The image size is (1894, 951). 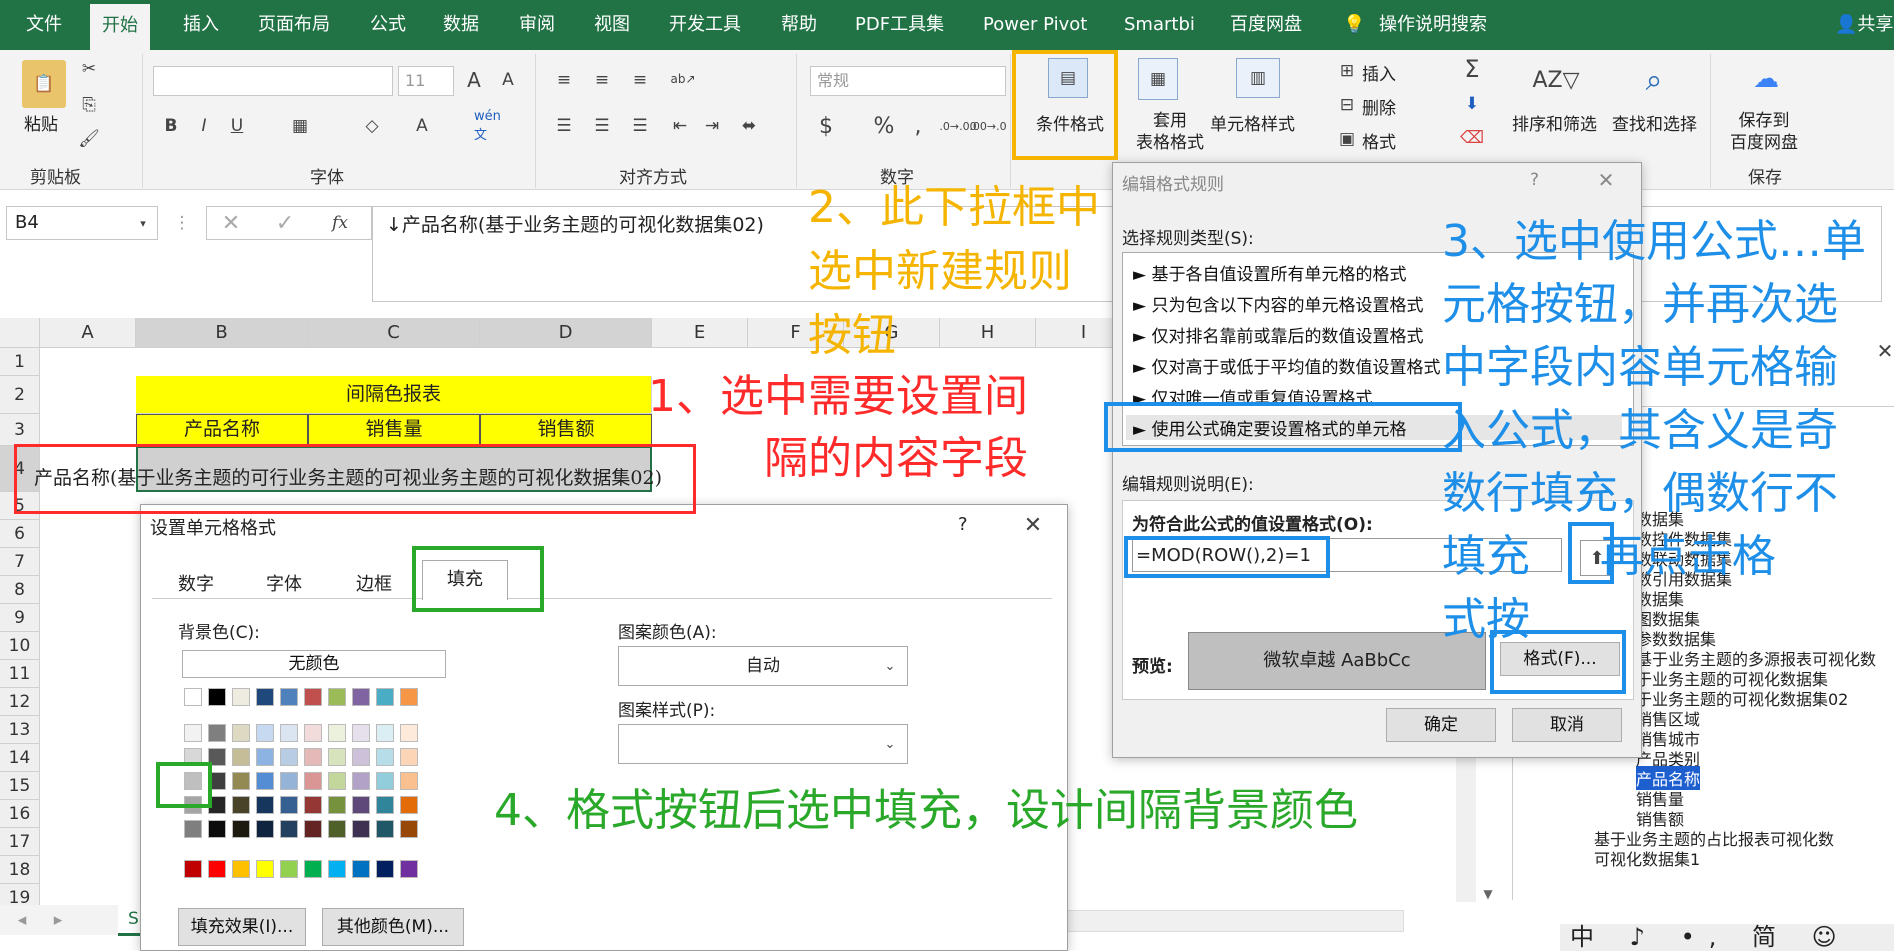 What do you see at coordinates (1158, 79) in the screenshot?
I see `format-as-table-icon: ▦` at bounding box center [1158, 79].